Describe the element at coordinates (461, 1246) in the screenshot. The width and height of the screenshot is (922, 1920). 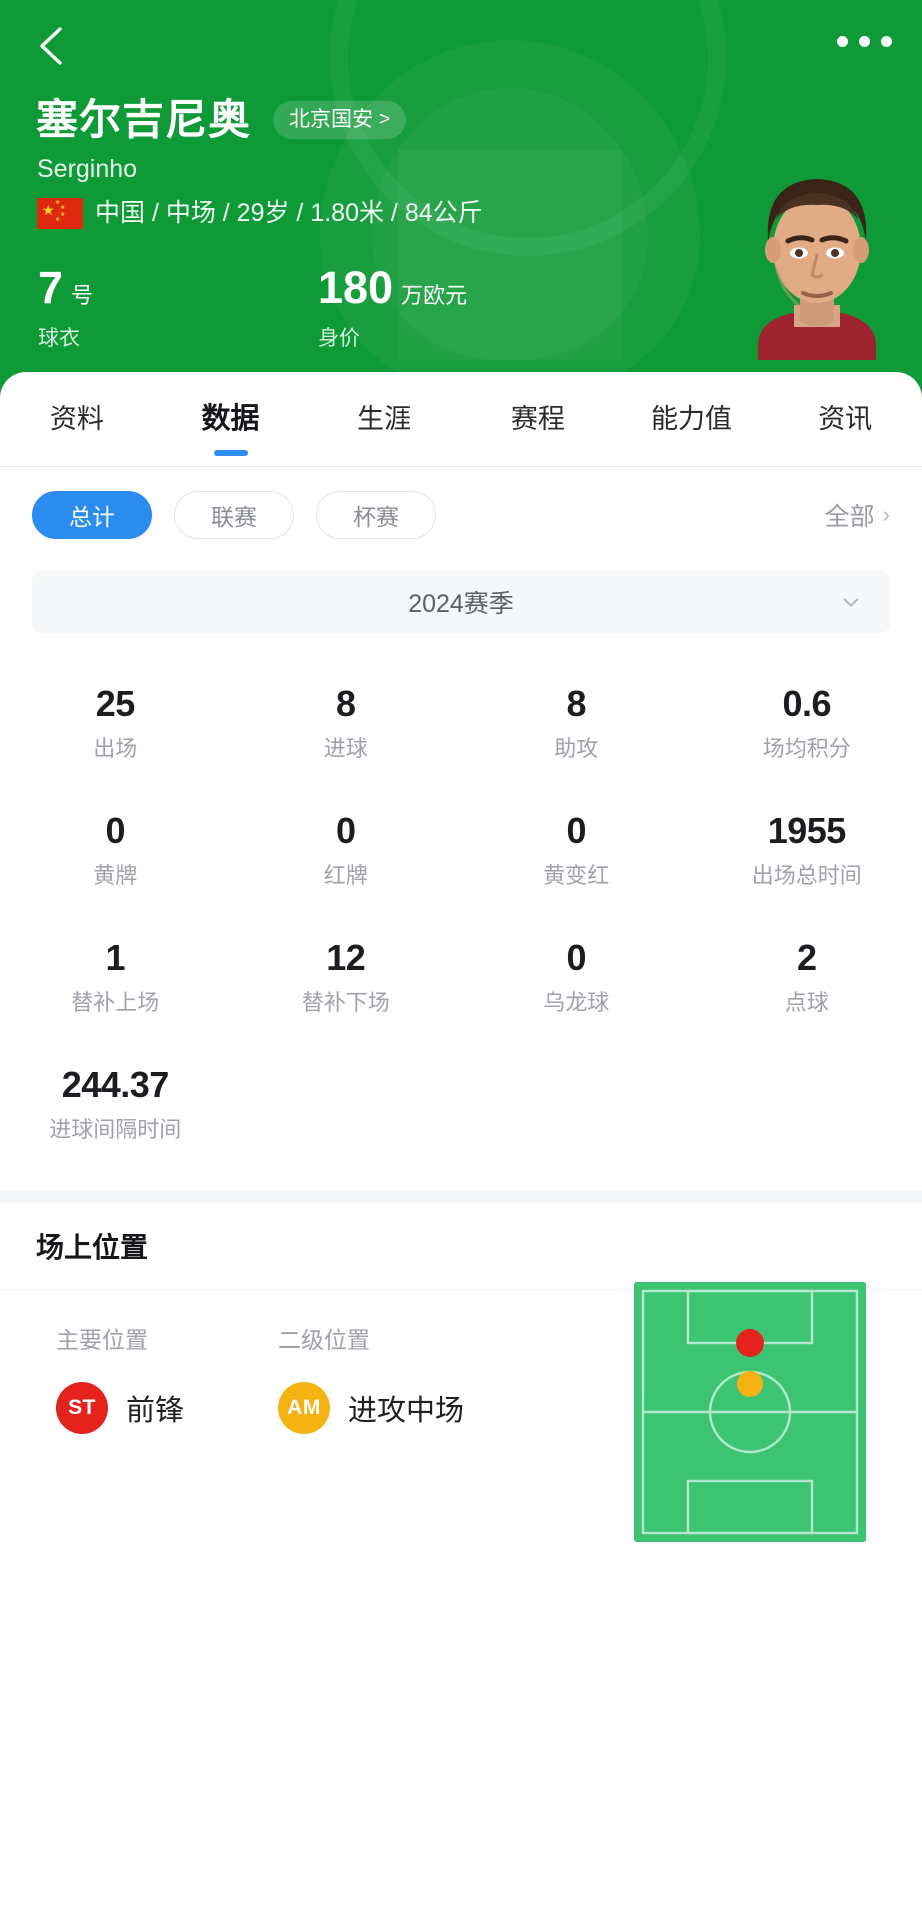
I see `position-section-title: 场上位置` at that location.